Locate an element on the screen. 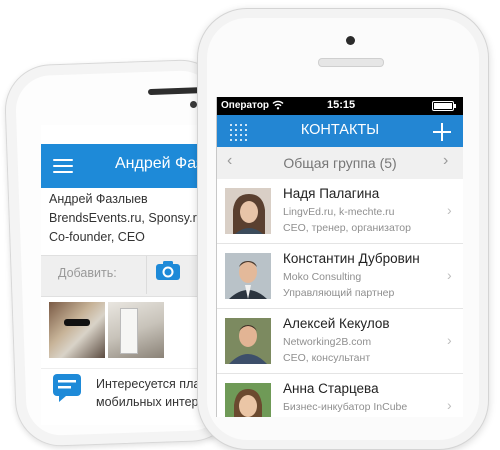 This screenshot has width=500, height=450. status-time: 15:15 is located at coordinates (341, 105).